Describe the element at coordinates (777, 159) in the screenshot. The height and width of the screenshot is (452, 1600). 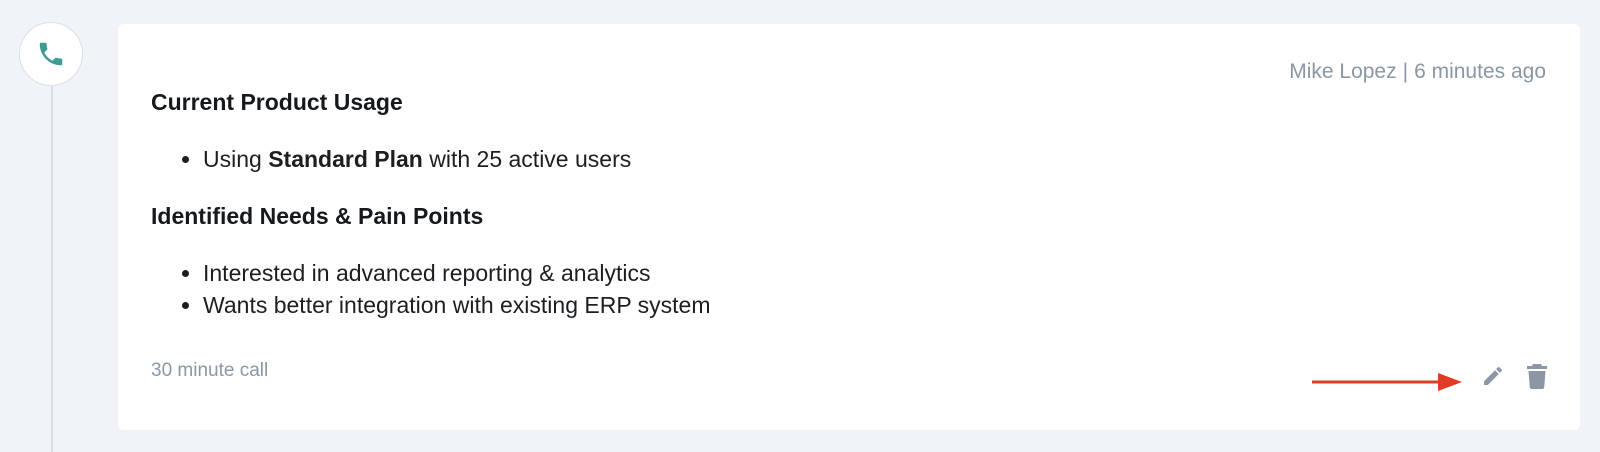
I see `list-item: Using Standard Plan with 25 active users` at that location.